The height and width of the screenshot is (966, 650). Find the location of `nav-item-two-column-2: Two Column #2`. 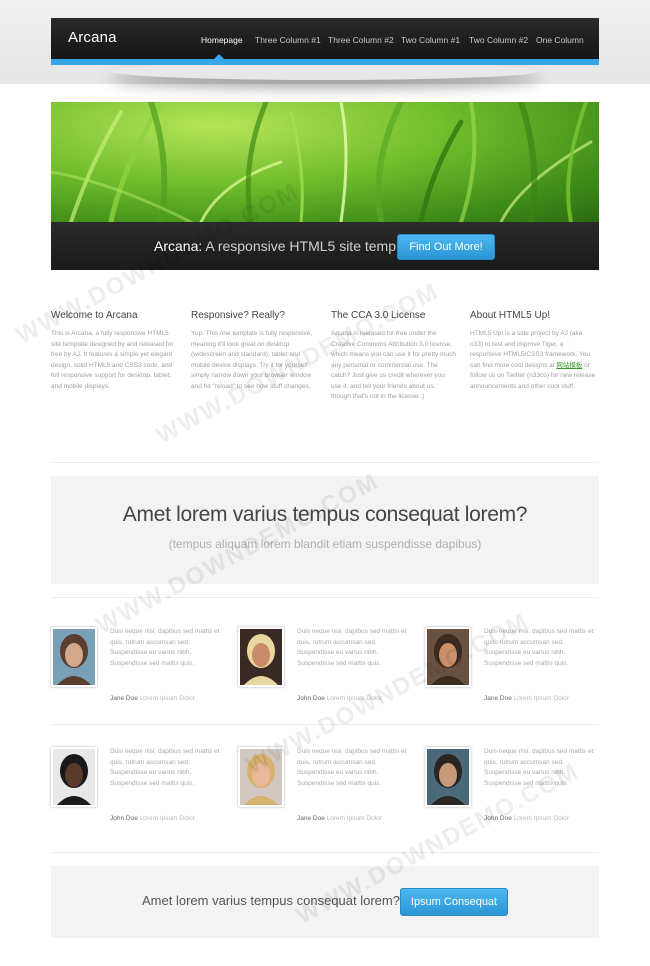

nav-item-two-column-2: Two Column #2 is located at coordinates (498, 40).